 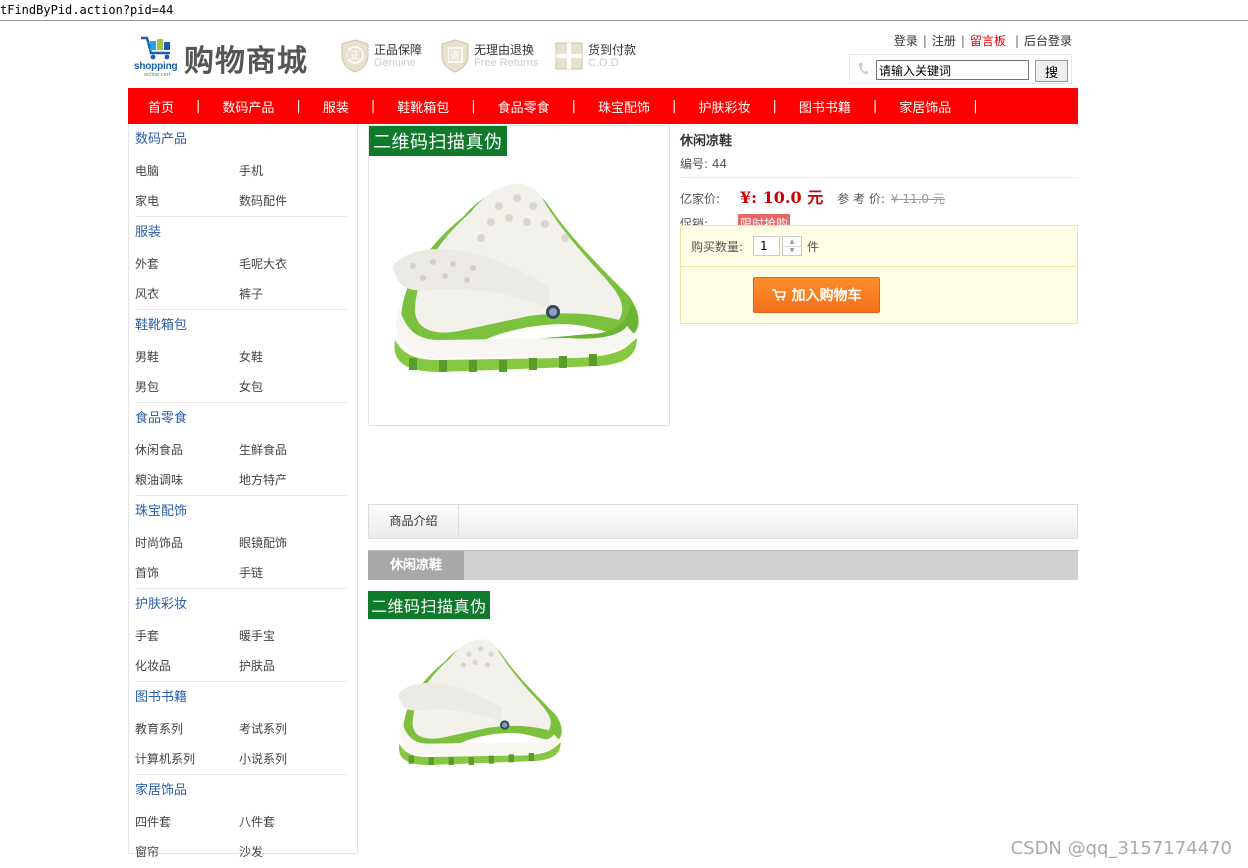 I want to click on nav-item-jewelry: 珠宝配饰 |, so click(x=648, y=106).